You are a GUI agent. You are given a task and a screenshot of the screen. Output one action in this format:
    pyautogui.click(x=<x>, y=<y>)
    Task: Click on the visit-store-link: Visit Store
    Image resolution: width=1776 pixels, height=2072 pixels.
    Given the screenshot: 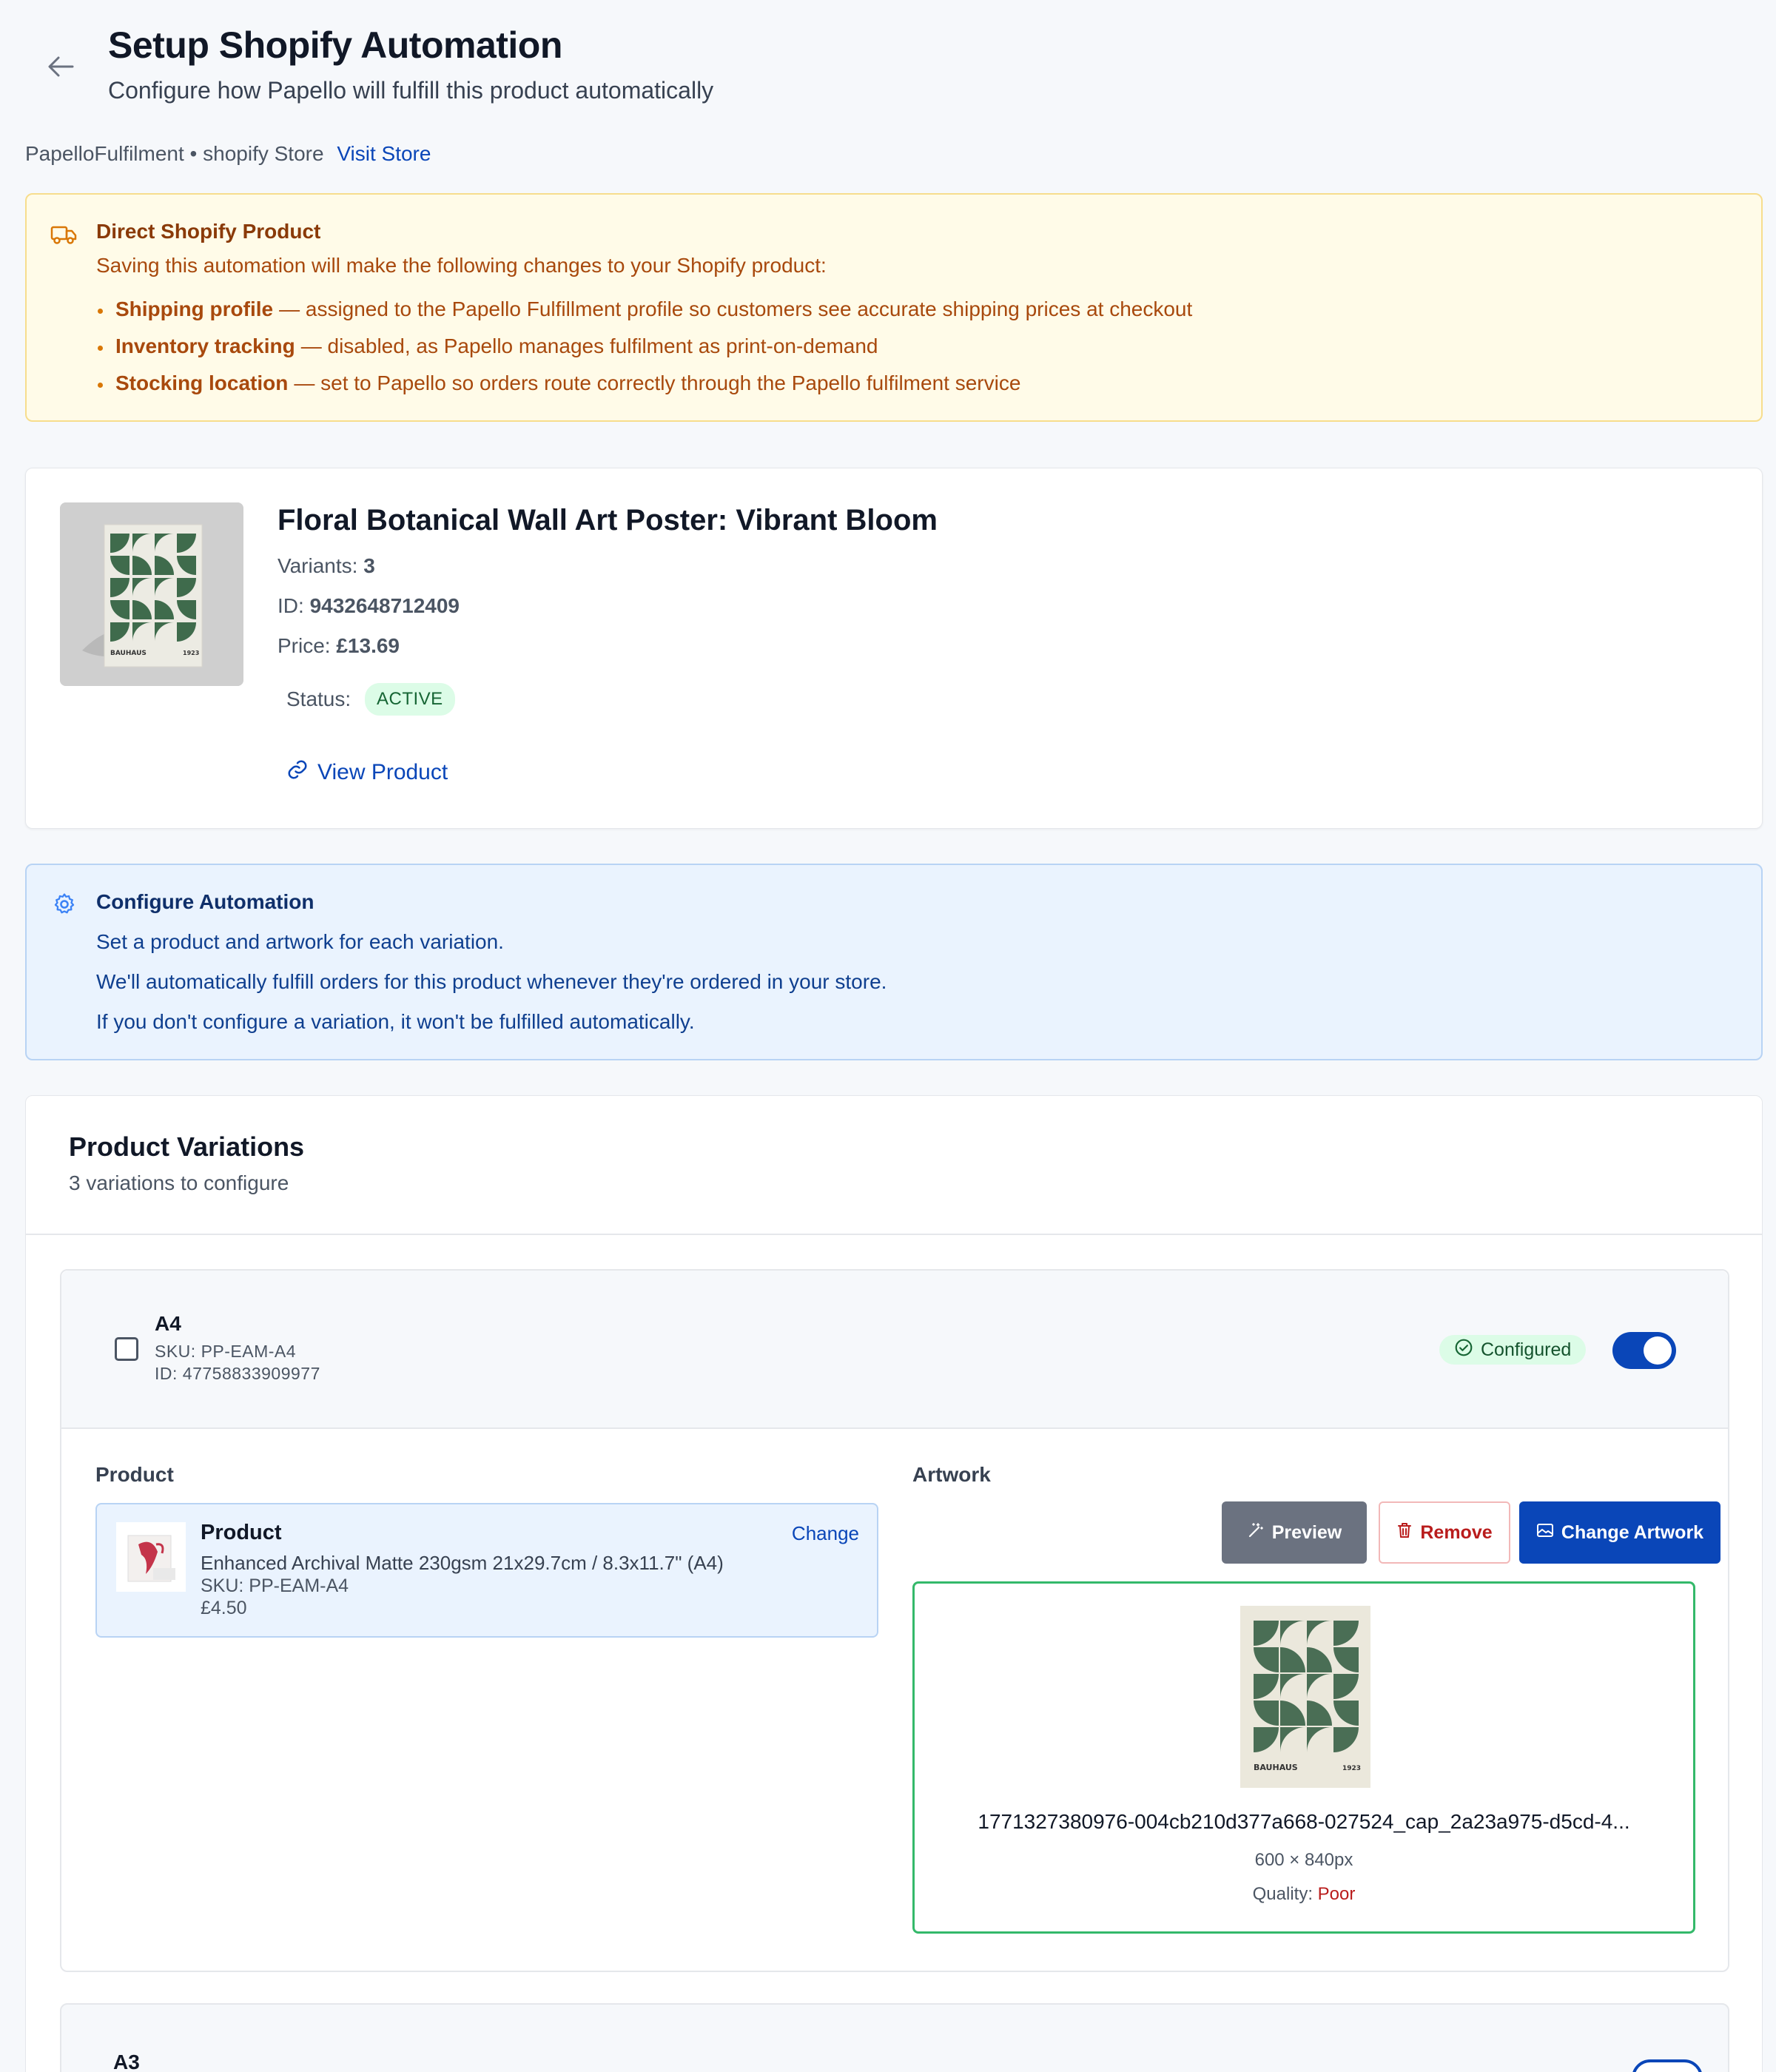 What is the action you would take?
    pyautogui.click(x=384, y=153)
    